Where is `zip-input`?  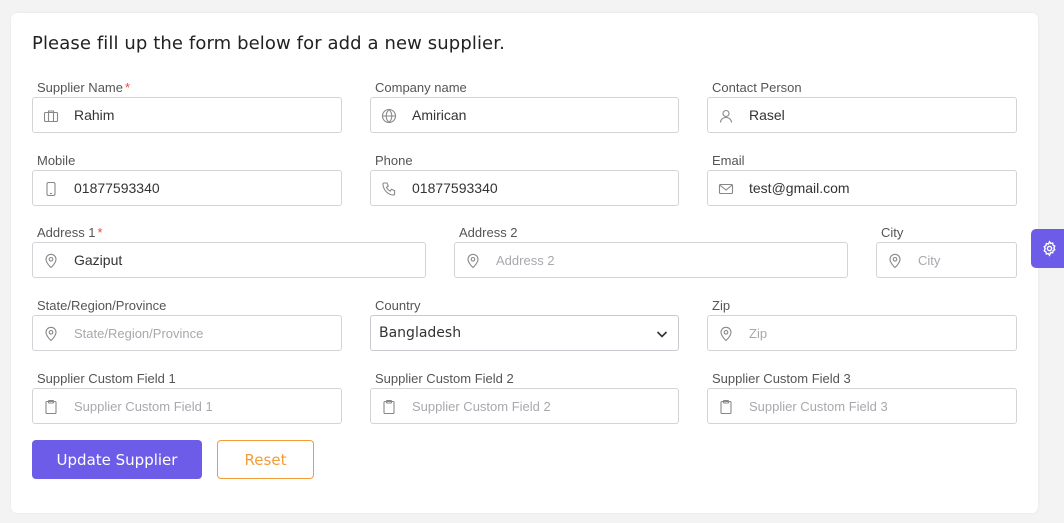
zip-input is located at coordinates (879, 333).